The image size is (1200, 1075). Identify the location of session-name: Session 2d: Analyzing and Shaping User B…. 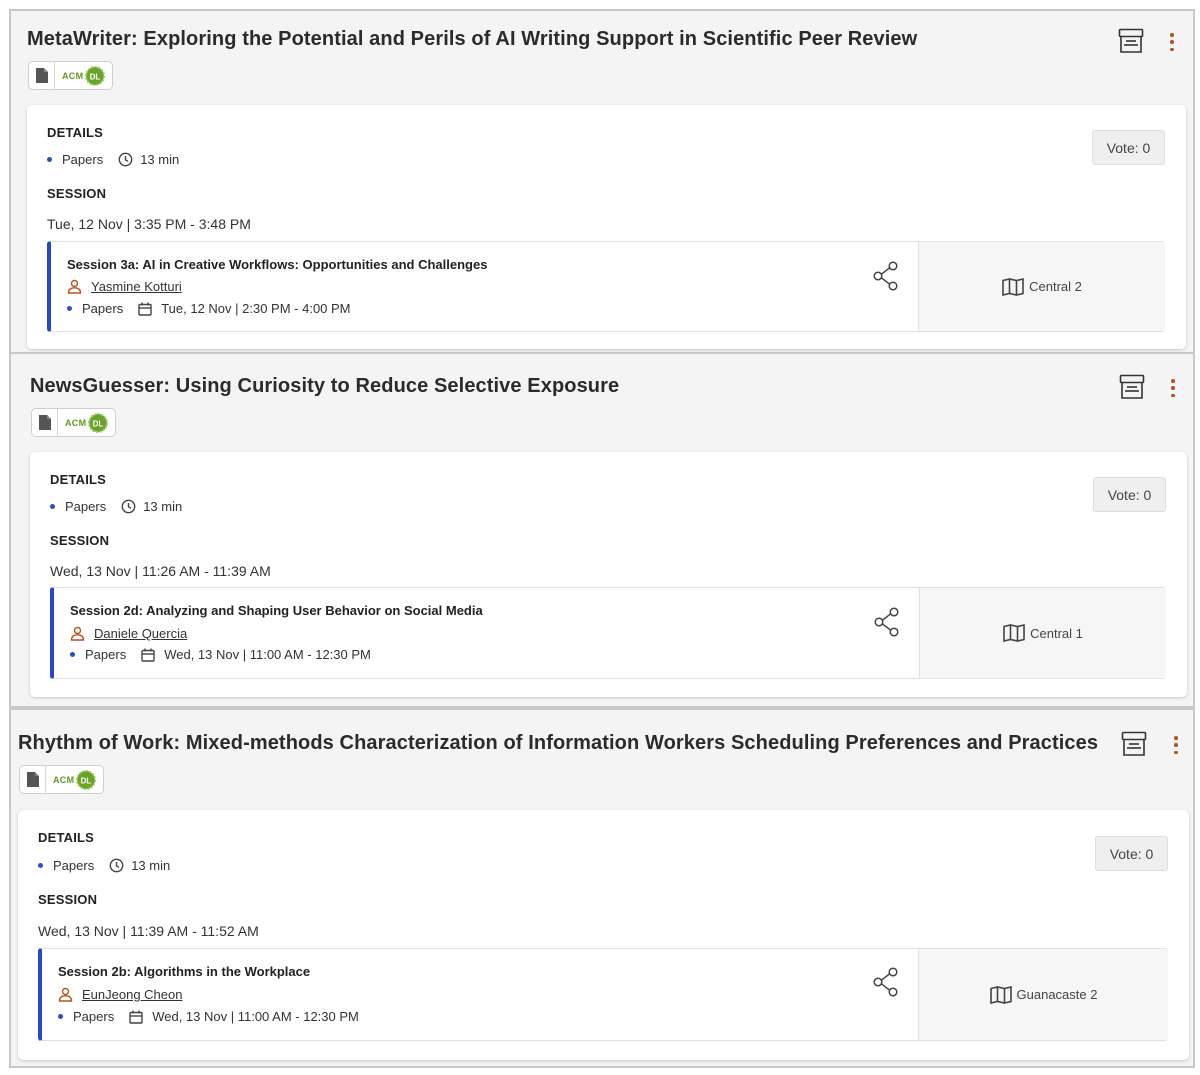
(276, 610).